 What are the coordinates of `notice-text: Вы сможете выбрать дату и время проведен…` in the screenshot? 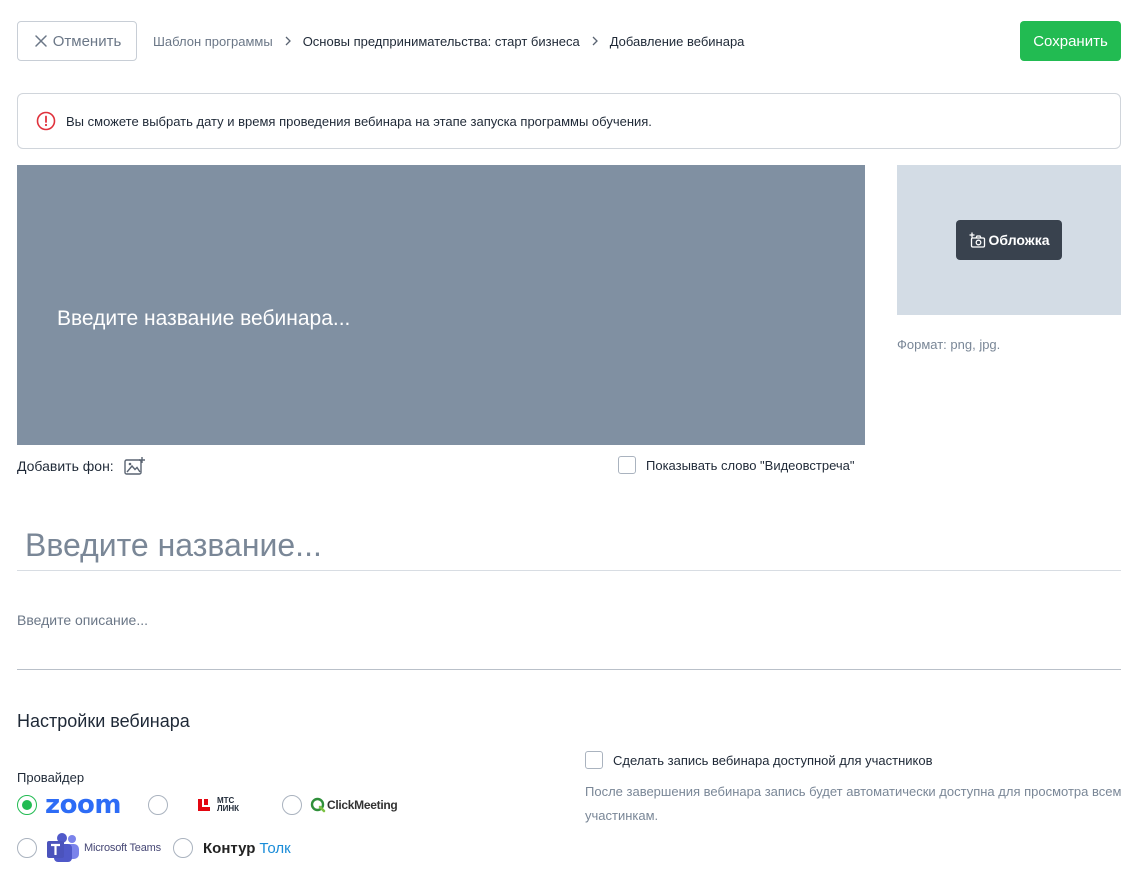 It's located at (359, 121).